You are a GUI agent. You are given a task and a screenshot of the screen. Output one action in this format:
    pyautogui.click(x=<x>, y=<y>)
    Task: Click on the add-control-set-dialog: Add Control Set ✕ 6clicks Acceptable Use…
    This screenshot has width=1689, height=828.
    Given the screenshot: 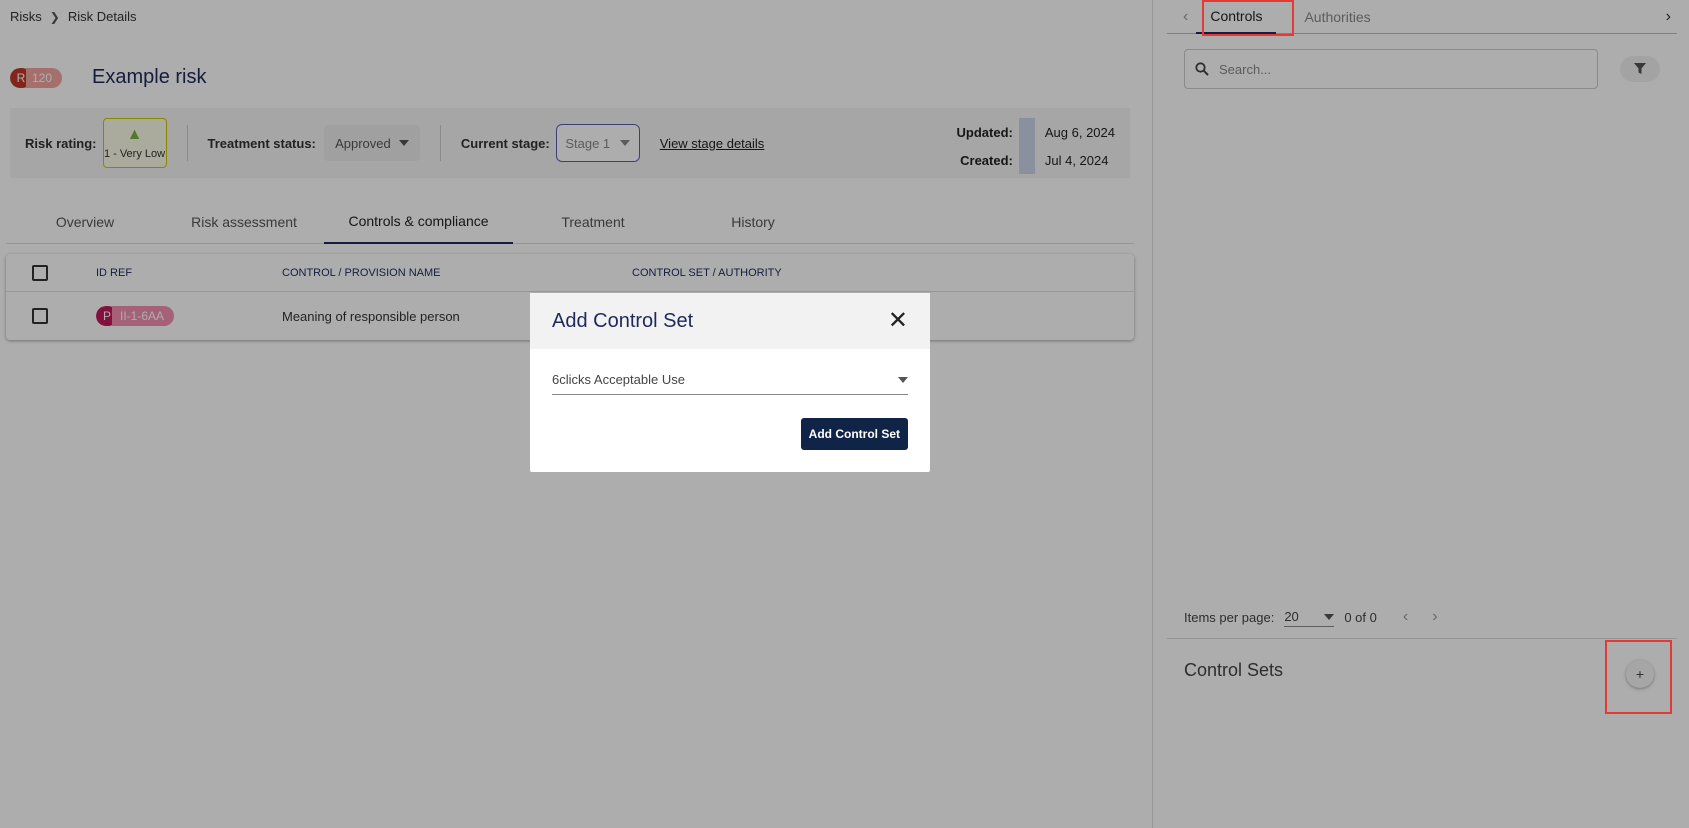 What is the action you would take?
    pyautogui.click(x=730, y=382)
    